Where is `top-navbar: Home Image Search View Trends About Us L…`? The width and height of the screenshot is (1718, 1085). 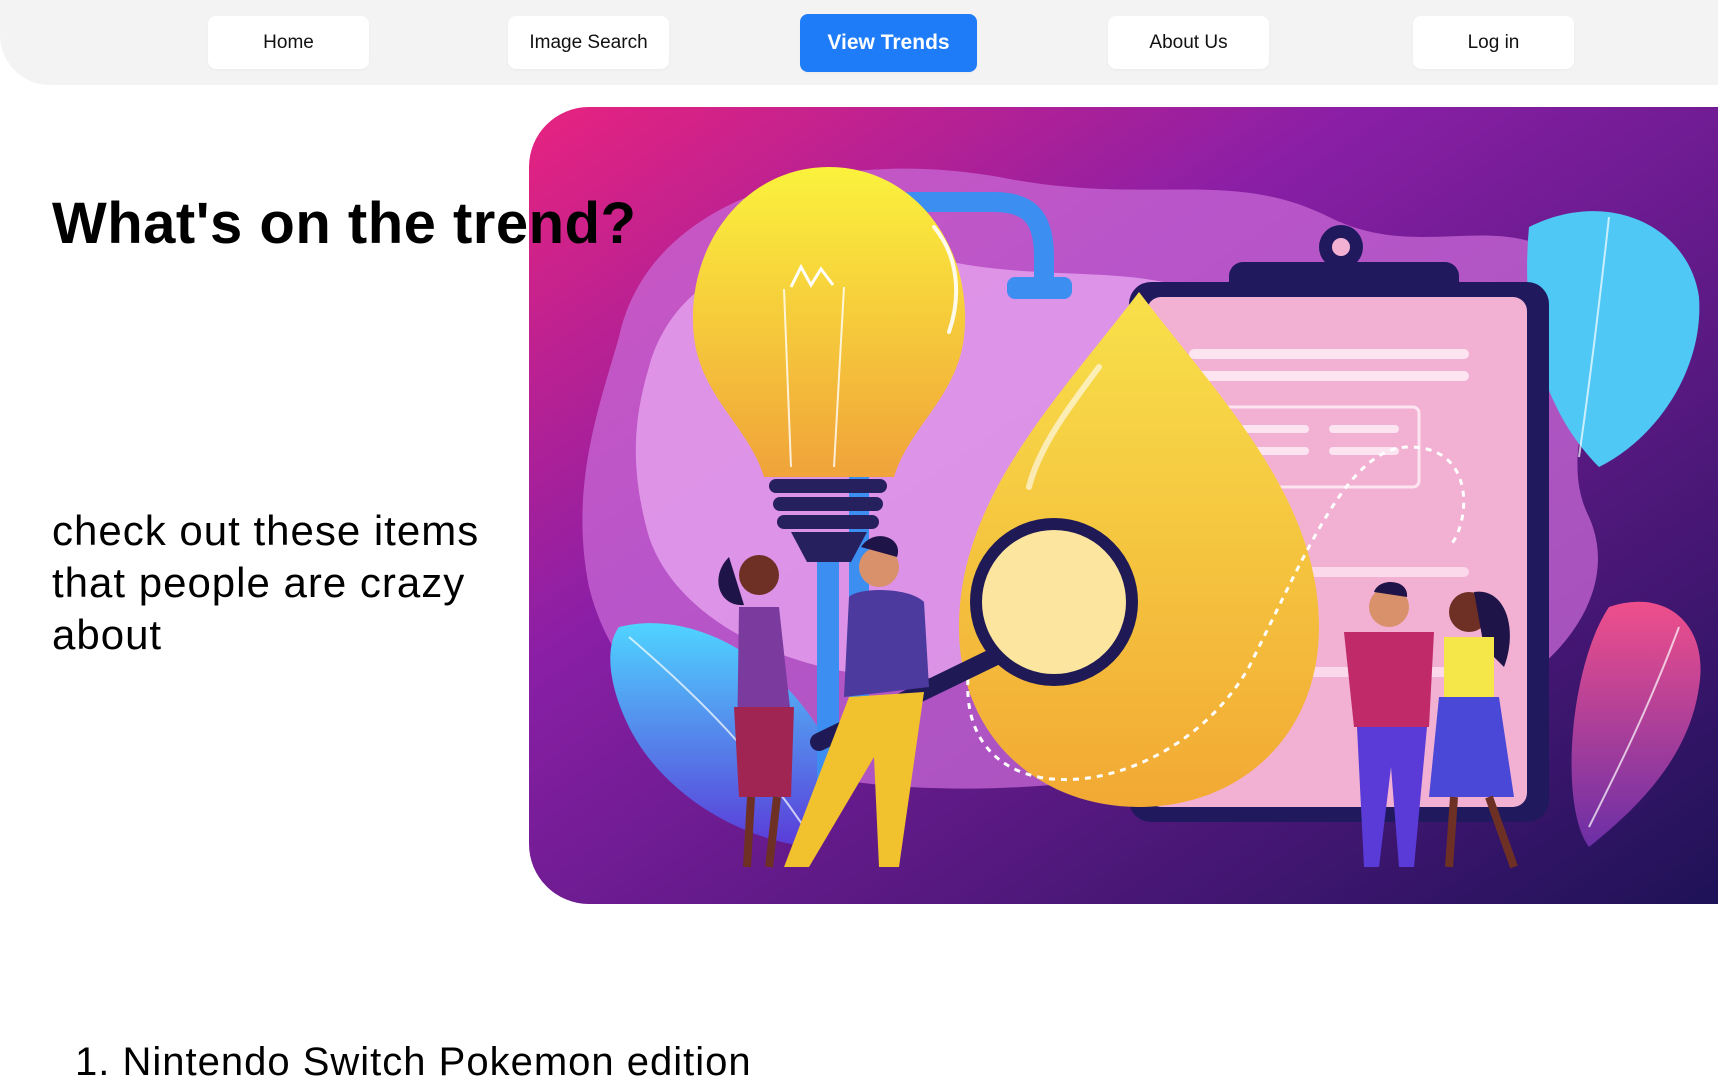
top-navbar: Home Image Search View Trends About Us L… is located at coordinates (859, 42).